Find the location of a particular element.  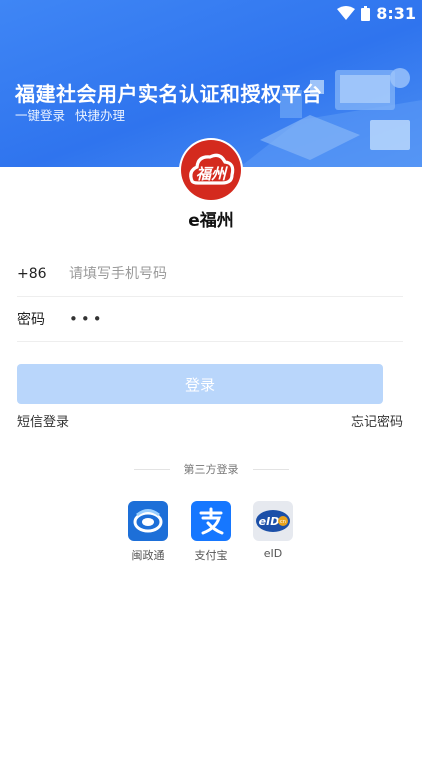

eid-login: eID cn eID is located at coordinates (273, 530).